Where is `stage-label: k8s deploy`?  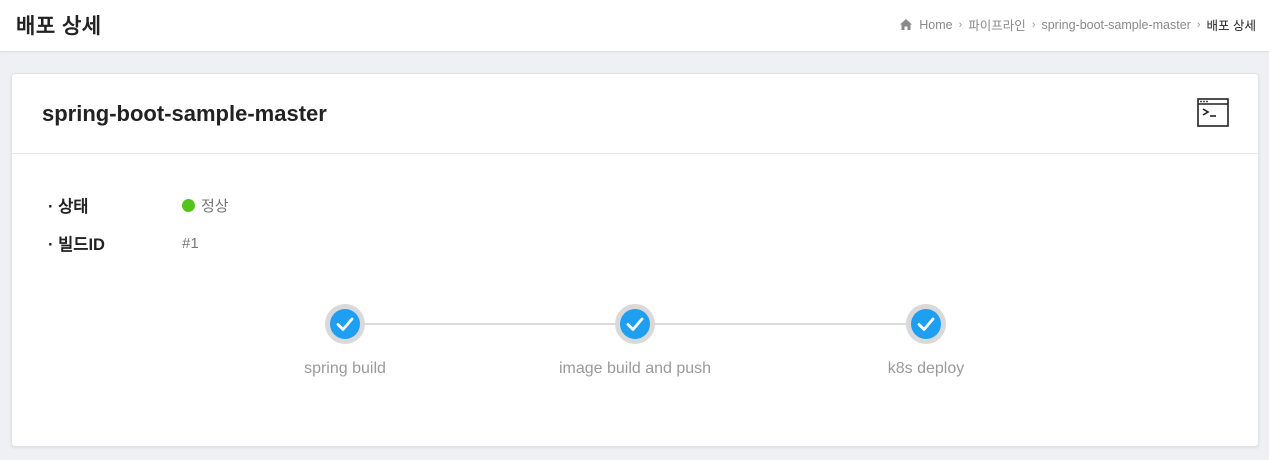
stage-label: k8s deploy is located at coordinates (926, 368).